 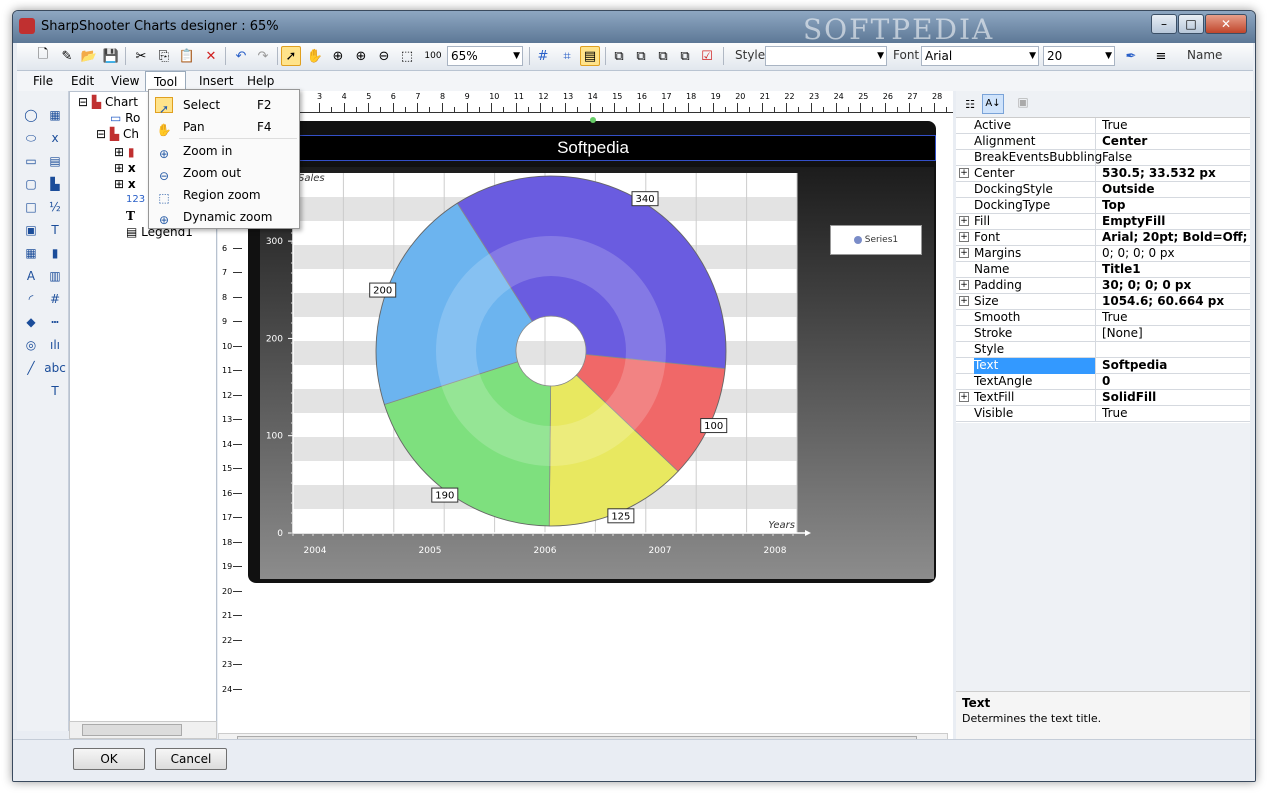 I want to click on property-row-smooth: Smooth True, so click(x=1103, y=318).